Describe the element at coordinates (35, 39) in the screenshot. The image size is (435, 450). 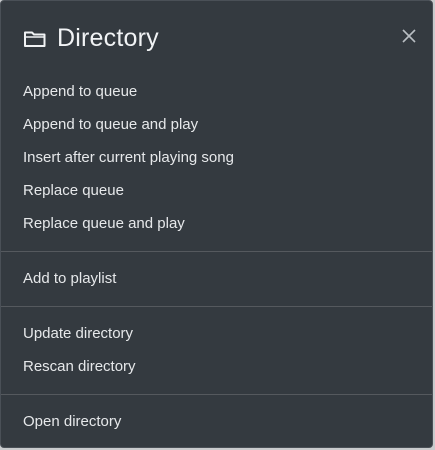
I see `folder-icon` at that location.